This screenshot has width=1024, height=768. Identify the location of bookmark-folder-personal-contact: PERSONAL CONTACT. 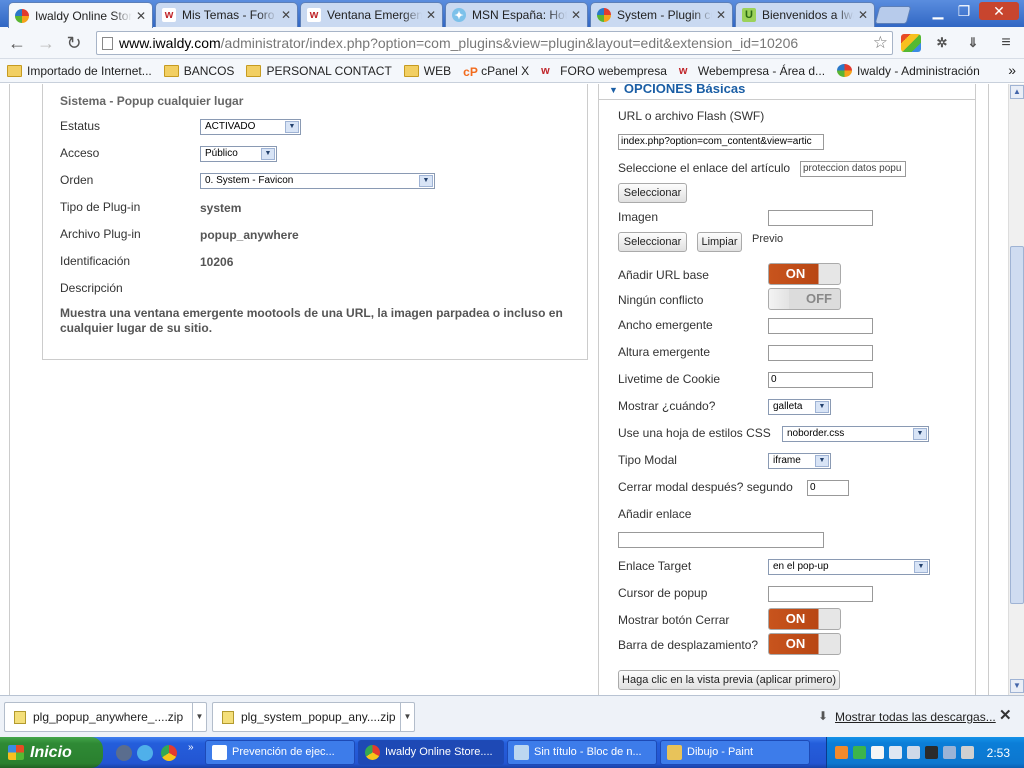
(319, 71).